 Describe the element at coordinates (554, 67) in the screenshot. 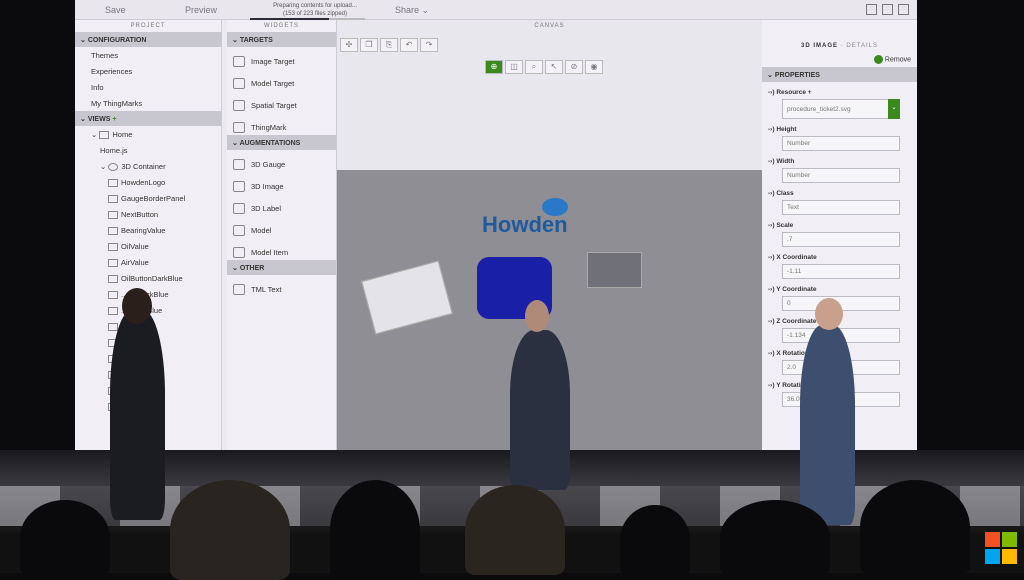

I see `pointer-icon: ↖` at that location.